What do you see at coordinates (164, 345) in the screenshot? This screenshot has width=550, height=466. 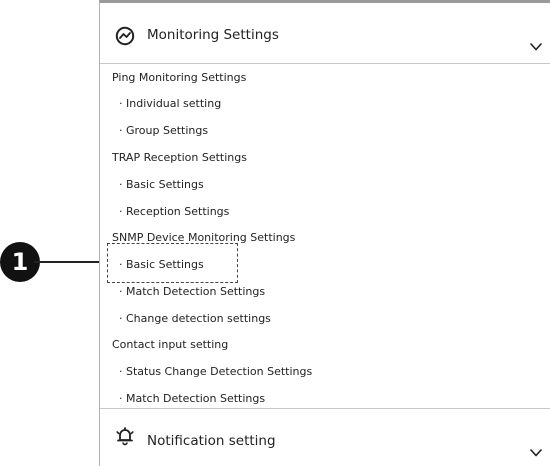 I see `menu-item-contact-input-setting: Contact input setting` at bounding box center [164, 345].